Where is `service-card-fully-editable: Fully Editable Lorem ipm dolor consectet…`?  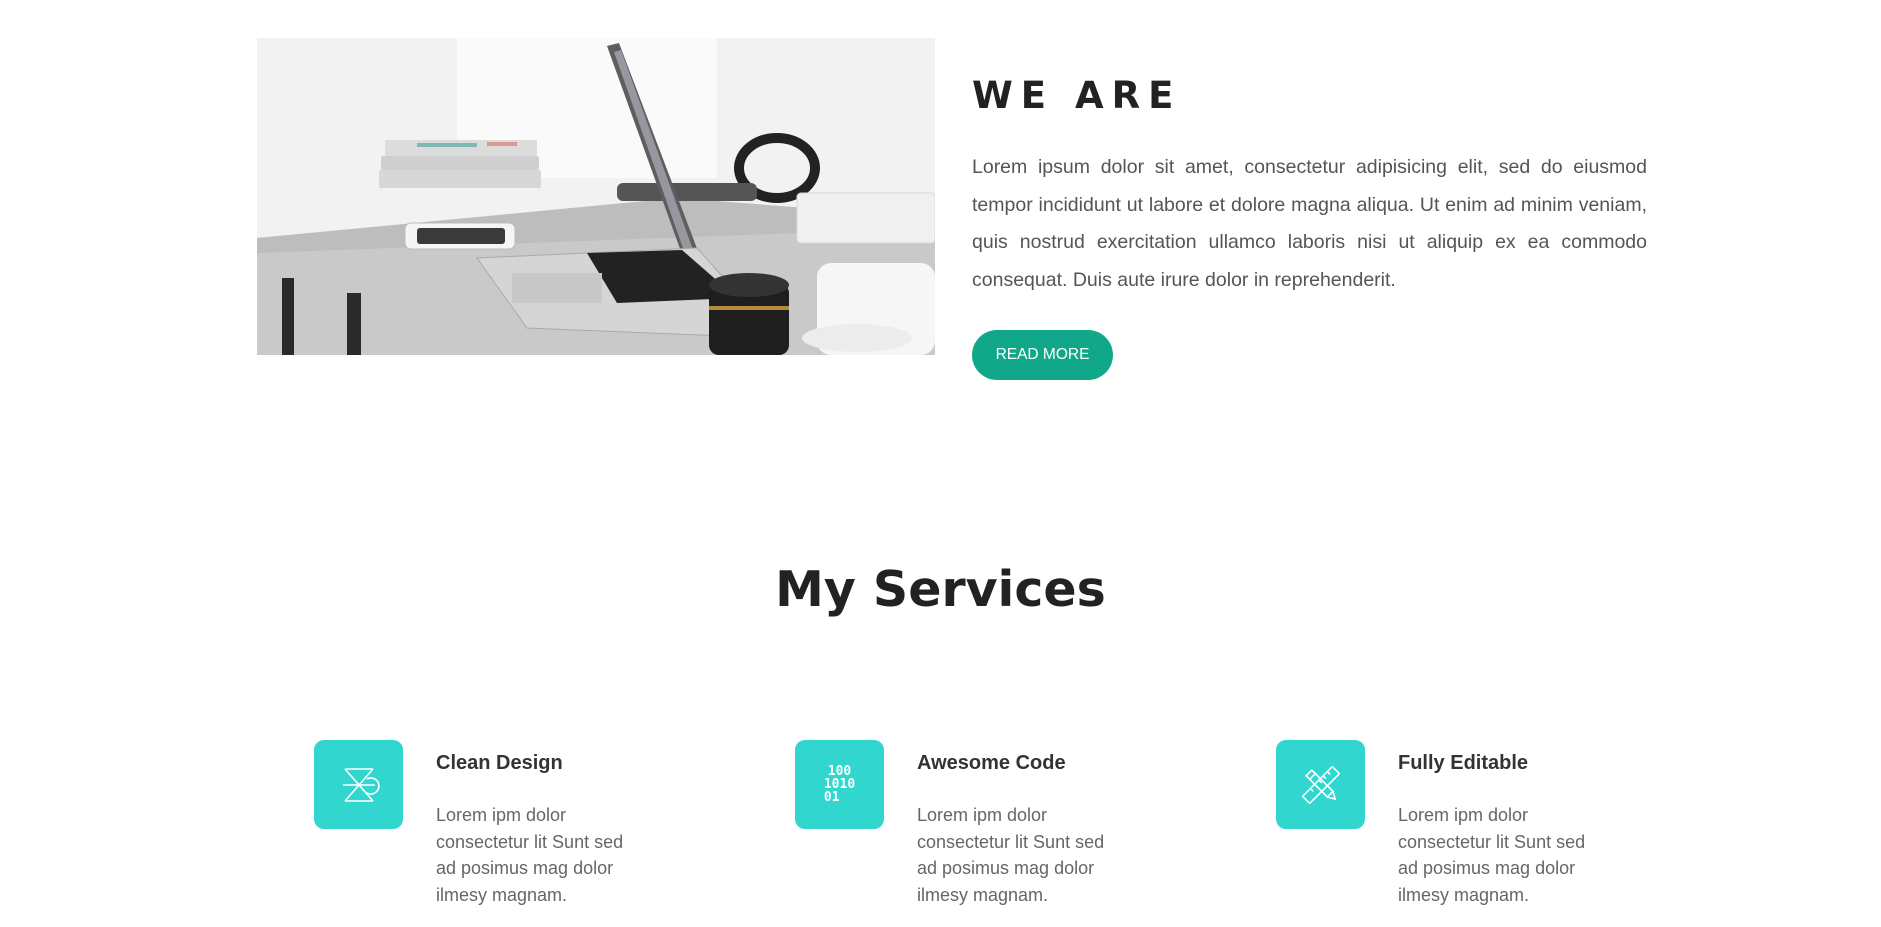
service-card-fully-editable: Fully Editable Lorem ipm dolor consectet… is located at coordinates (1456, 830).